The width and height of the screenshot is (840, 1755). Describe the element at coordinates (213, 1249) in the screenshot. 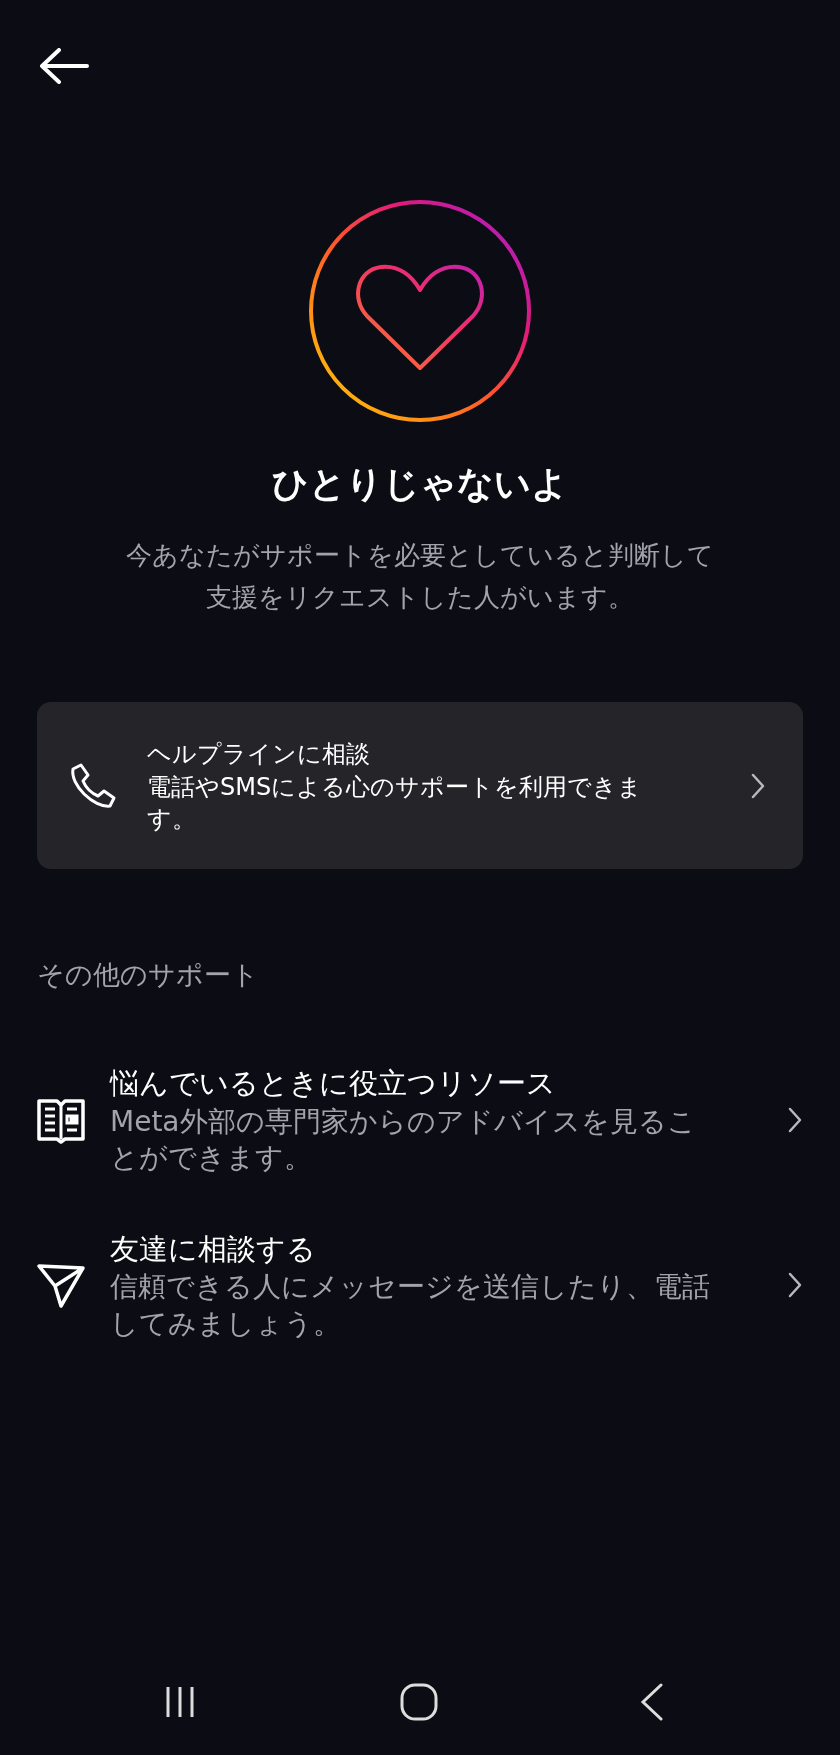

I see `support-title: 友達に相談する` at that location.